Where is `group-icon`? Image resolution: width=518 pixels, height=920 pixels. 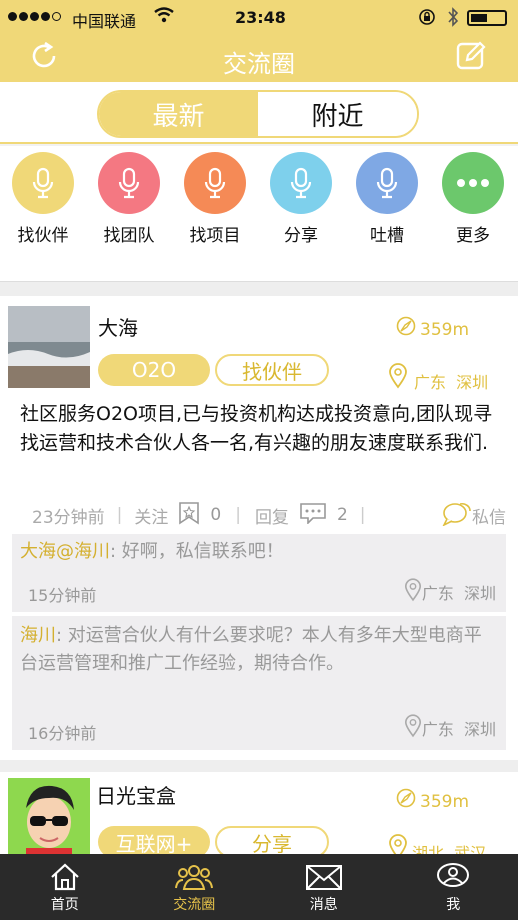 group-icon is located at coordinates (195, 877).